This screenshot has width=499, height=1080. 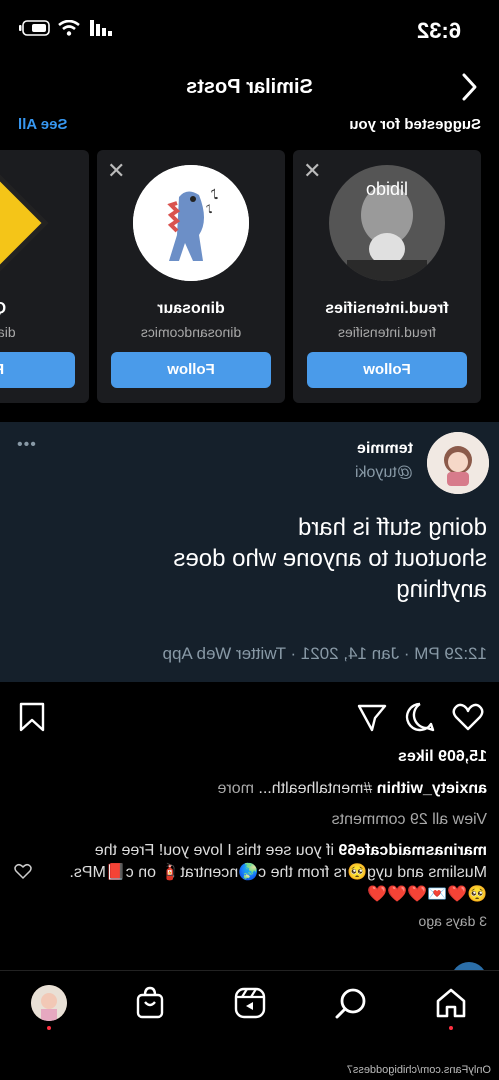 What do you see at coordinates (330, 558) in the screenshot?
I see `tweet-line: shoutout to anyone who does` at bounding box center [330, 558].